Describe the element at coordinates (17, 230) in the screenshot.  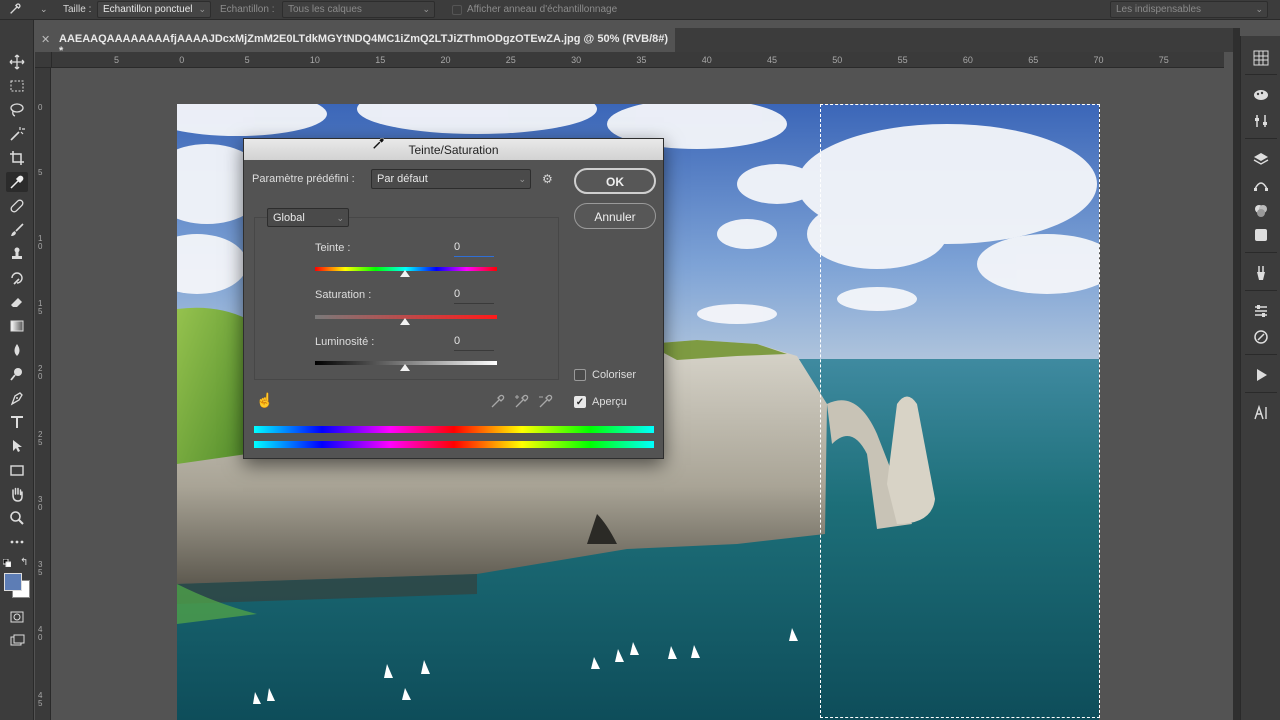
I see `brush-icon` at that location.